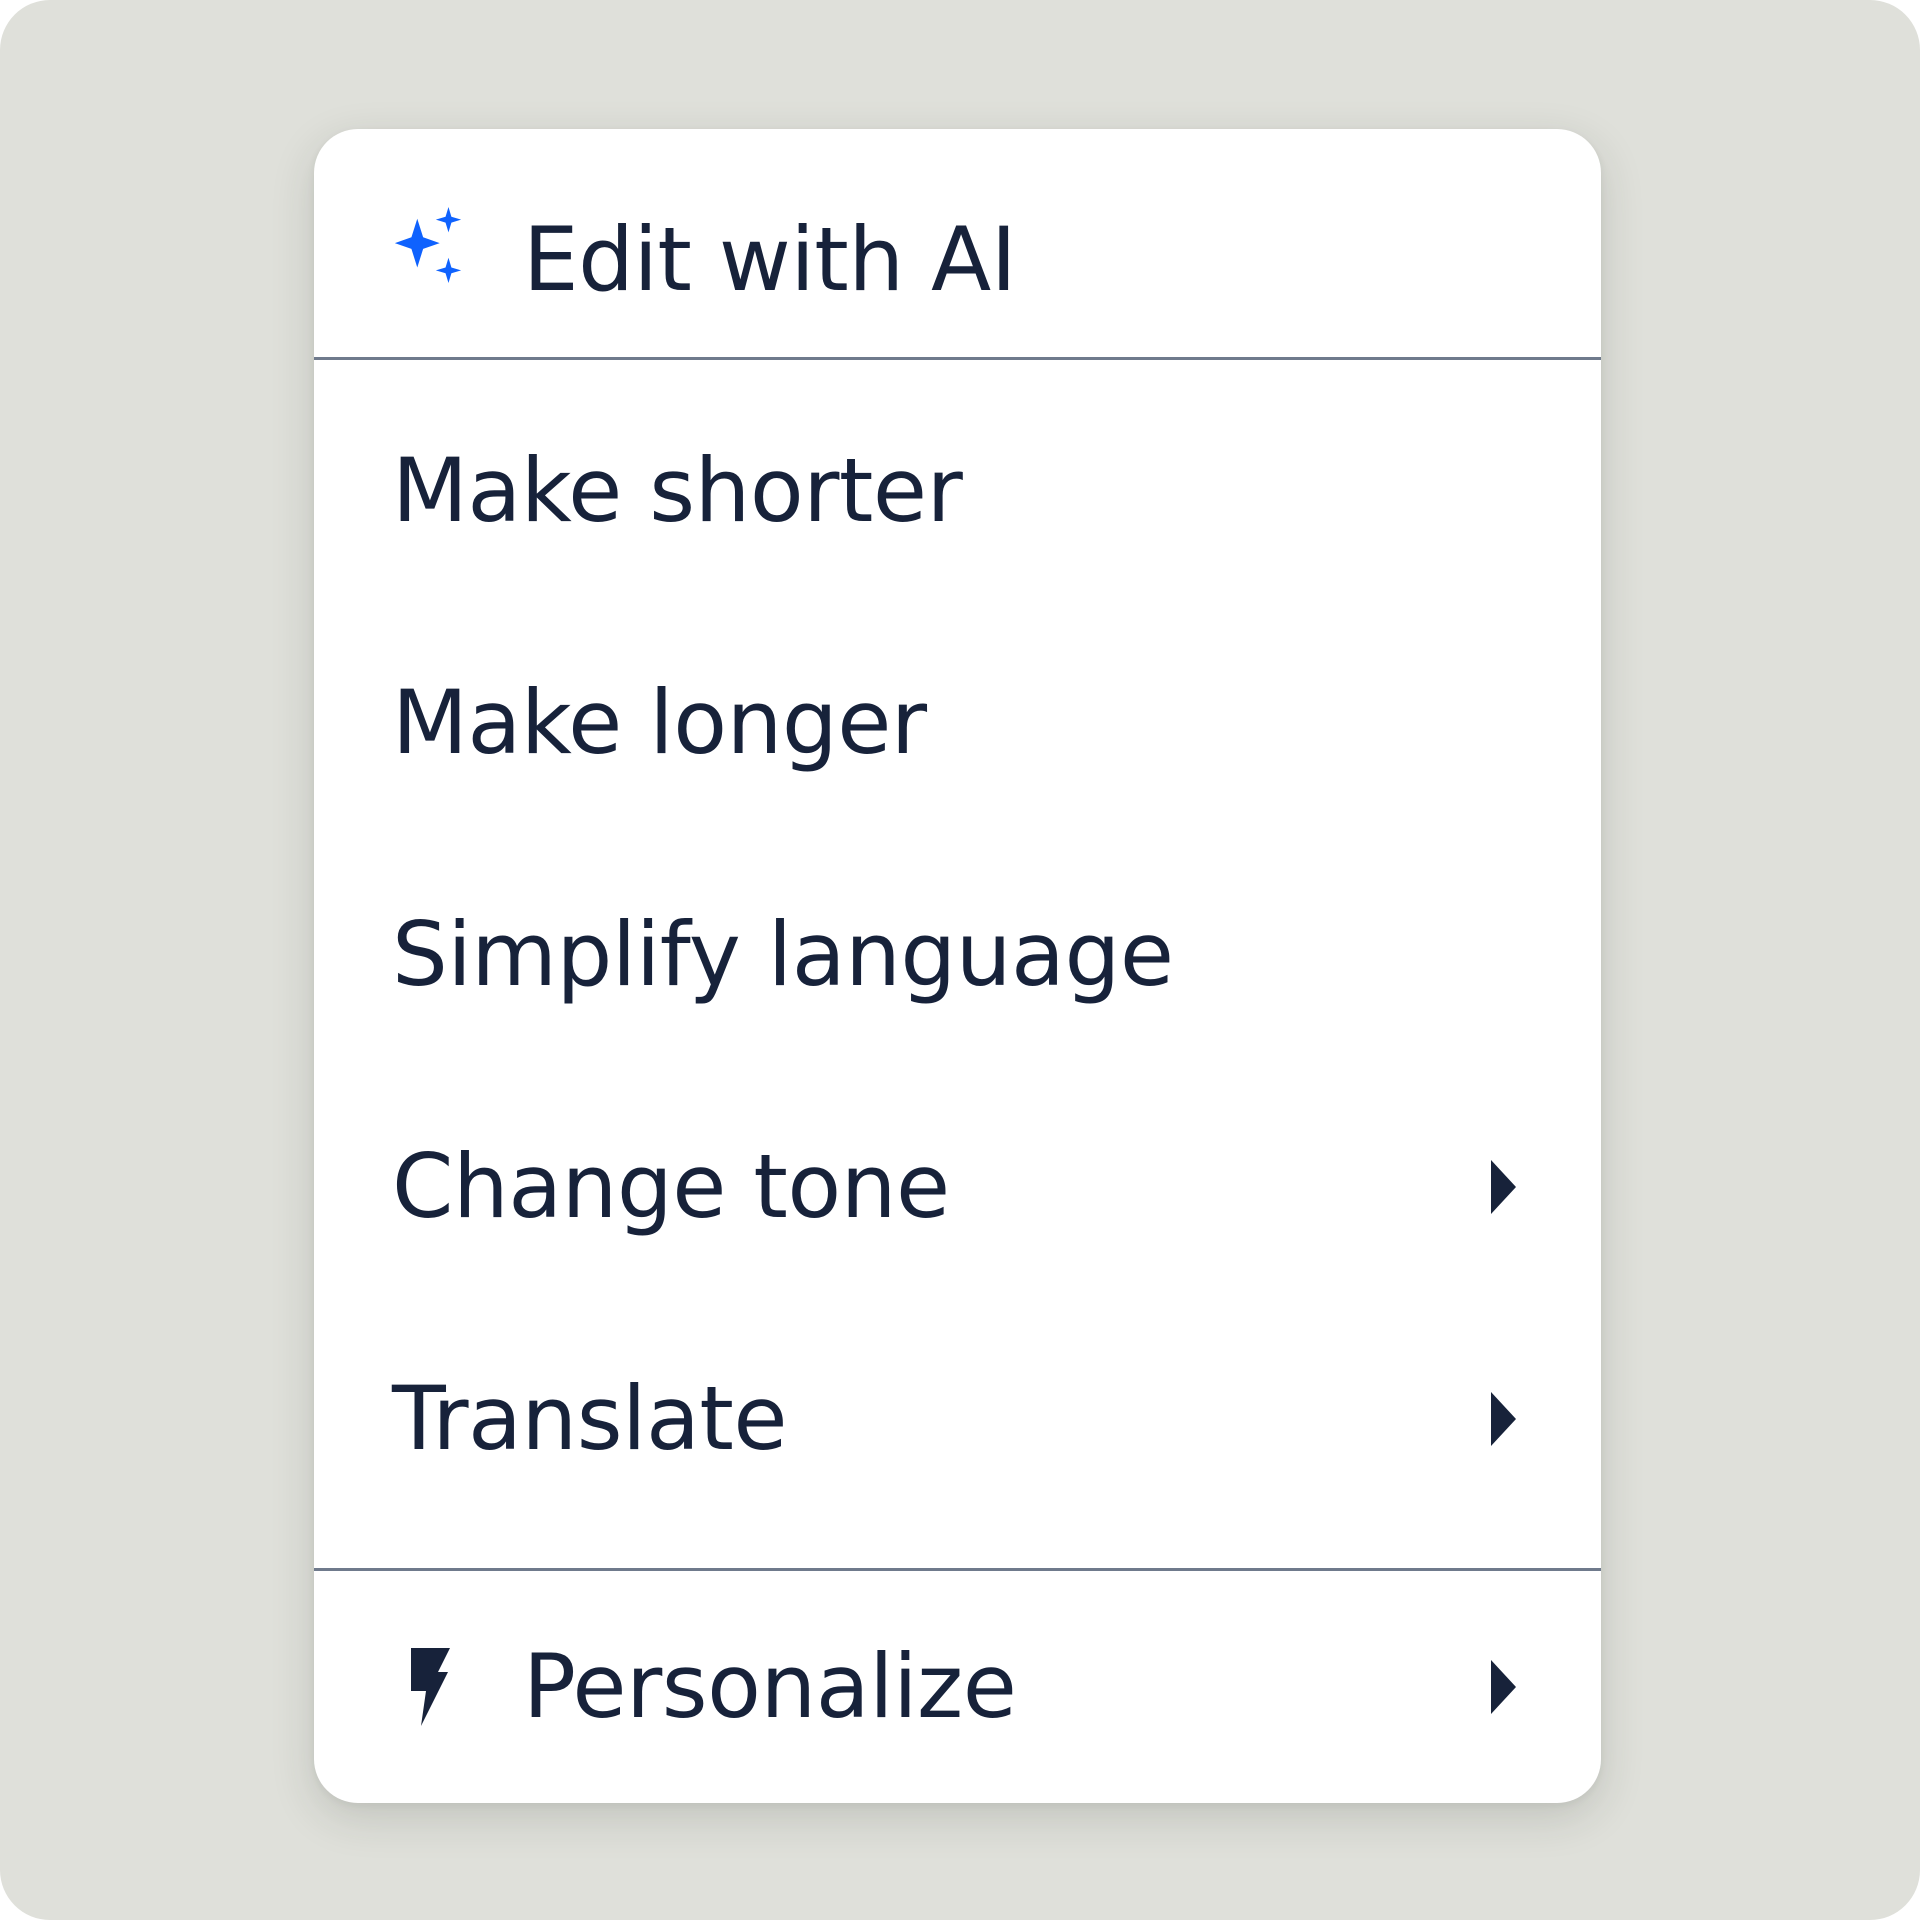  Describe the element at coordinates (770, 259) in the screenshot. I see `menu-title: Edit with AI` at that location.